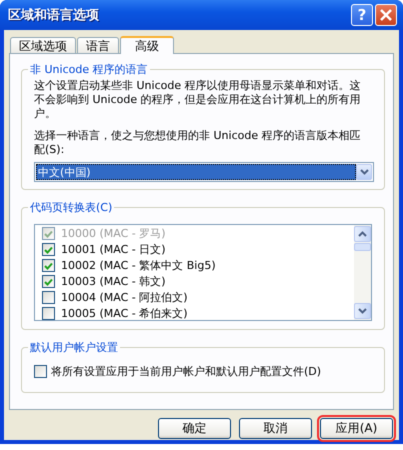 This screenshot has width=403, height=450. I want to click on close-button, so click(386, 15).